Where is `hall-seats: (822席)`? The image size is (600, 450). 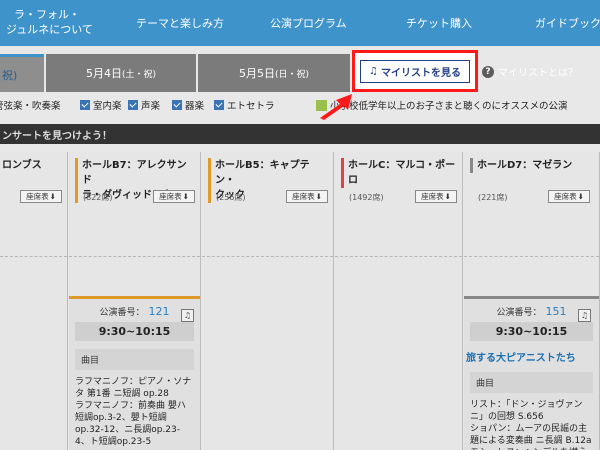
hall-seats: (822席) is located at coordinates (98, 197).